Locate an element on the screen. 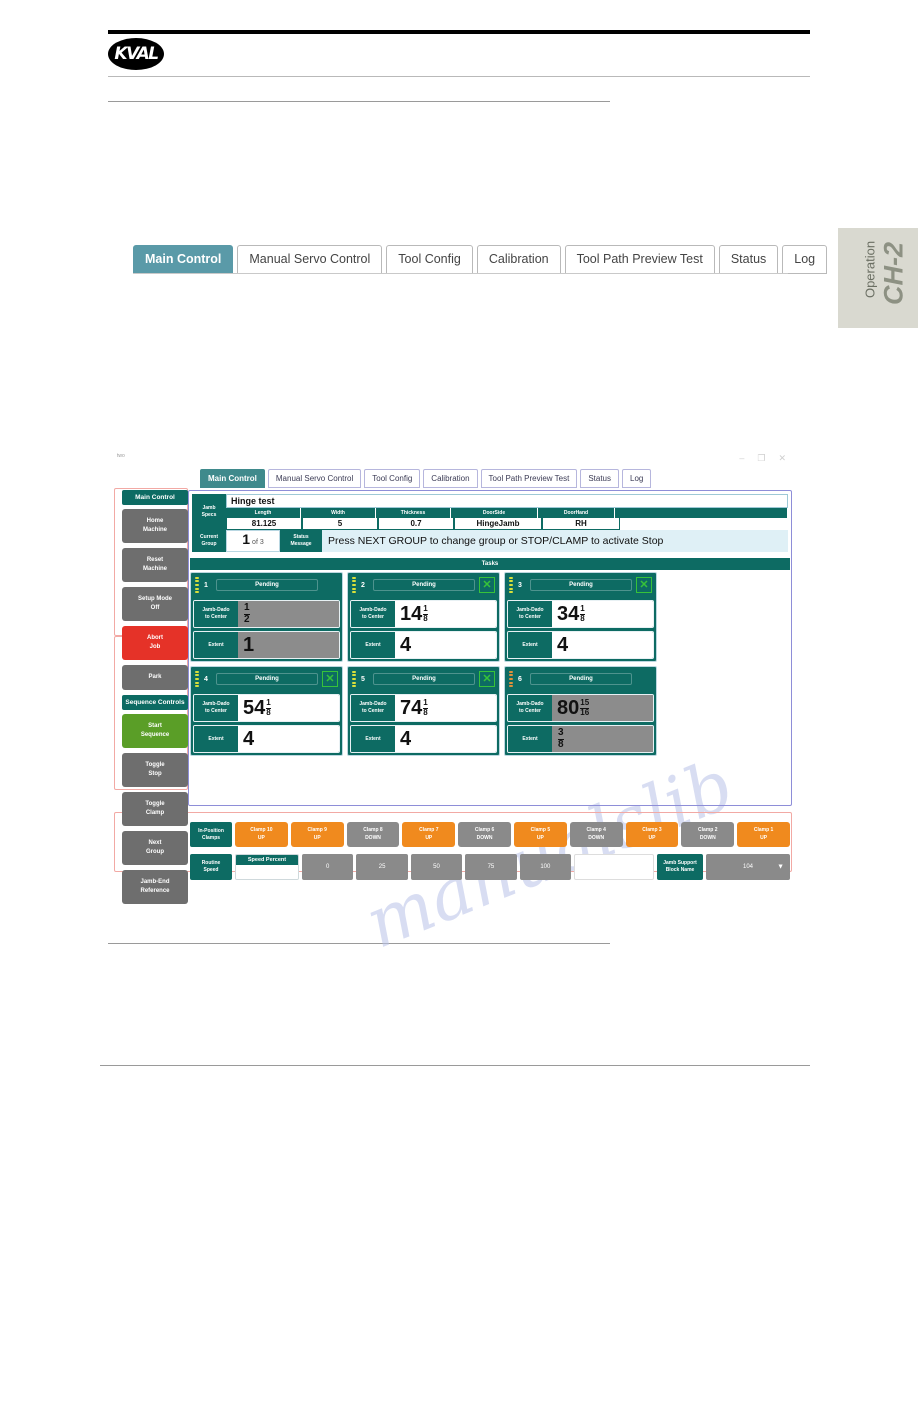 The width and height of the screenshot is (918, 1408). clamp-button-clamp-9: Clamp 9 UP is located at coordinates (317, 834).